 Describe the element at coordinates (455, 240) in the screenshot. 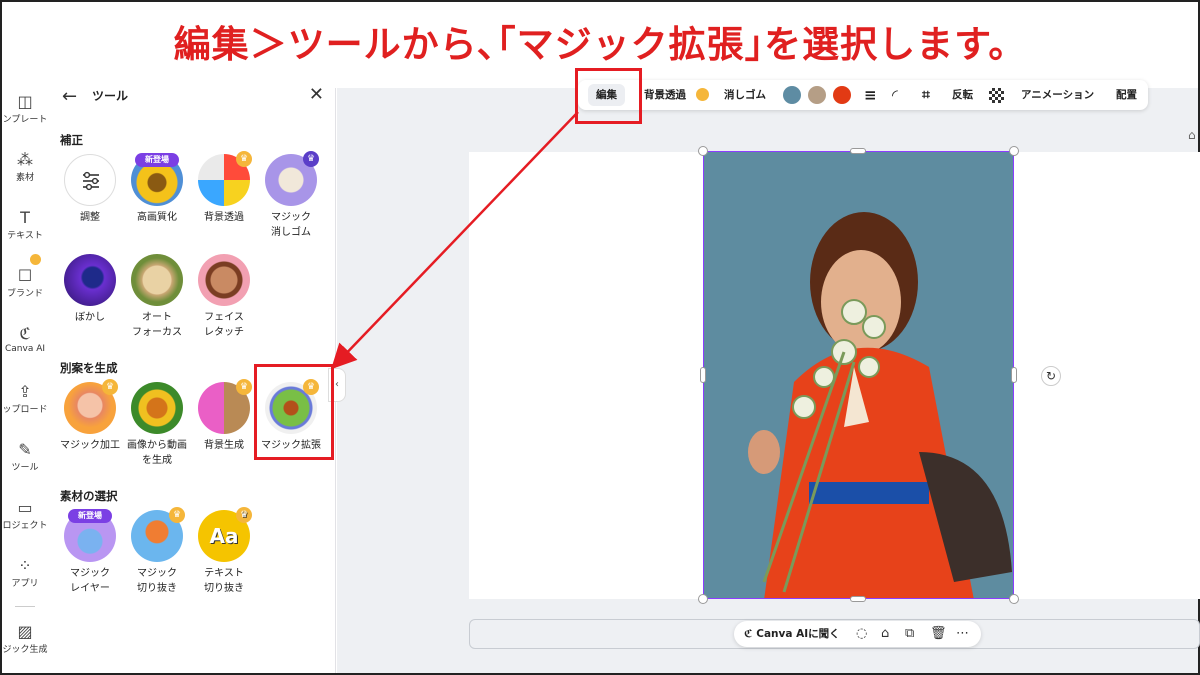

I see `annotation-arrow` at that location.